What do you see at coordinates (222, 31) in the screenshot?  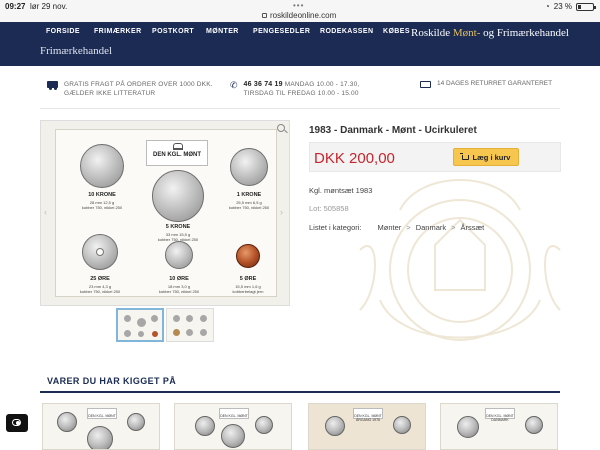 I see `nav-item-monter: MØNTER` at bounding box center [222, 31].